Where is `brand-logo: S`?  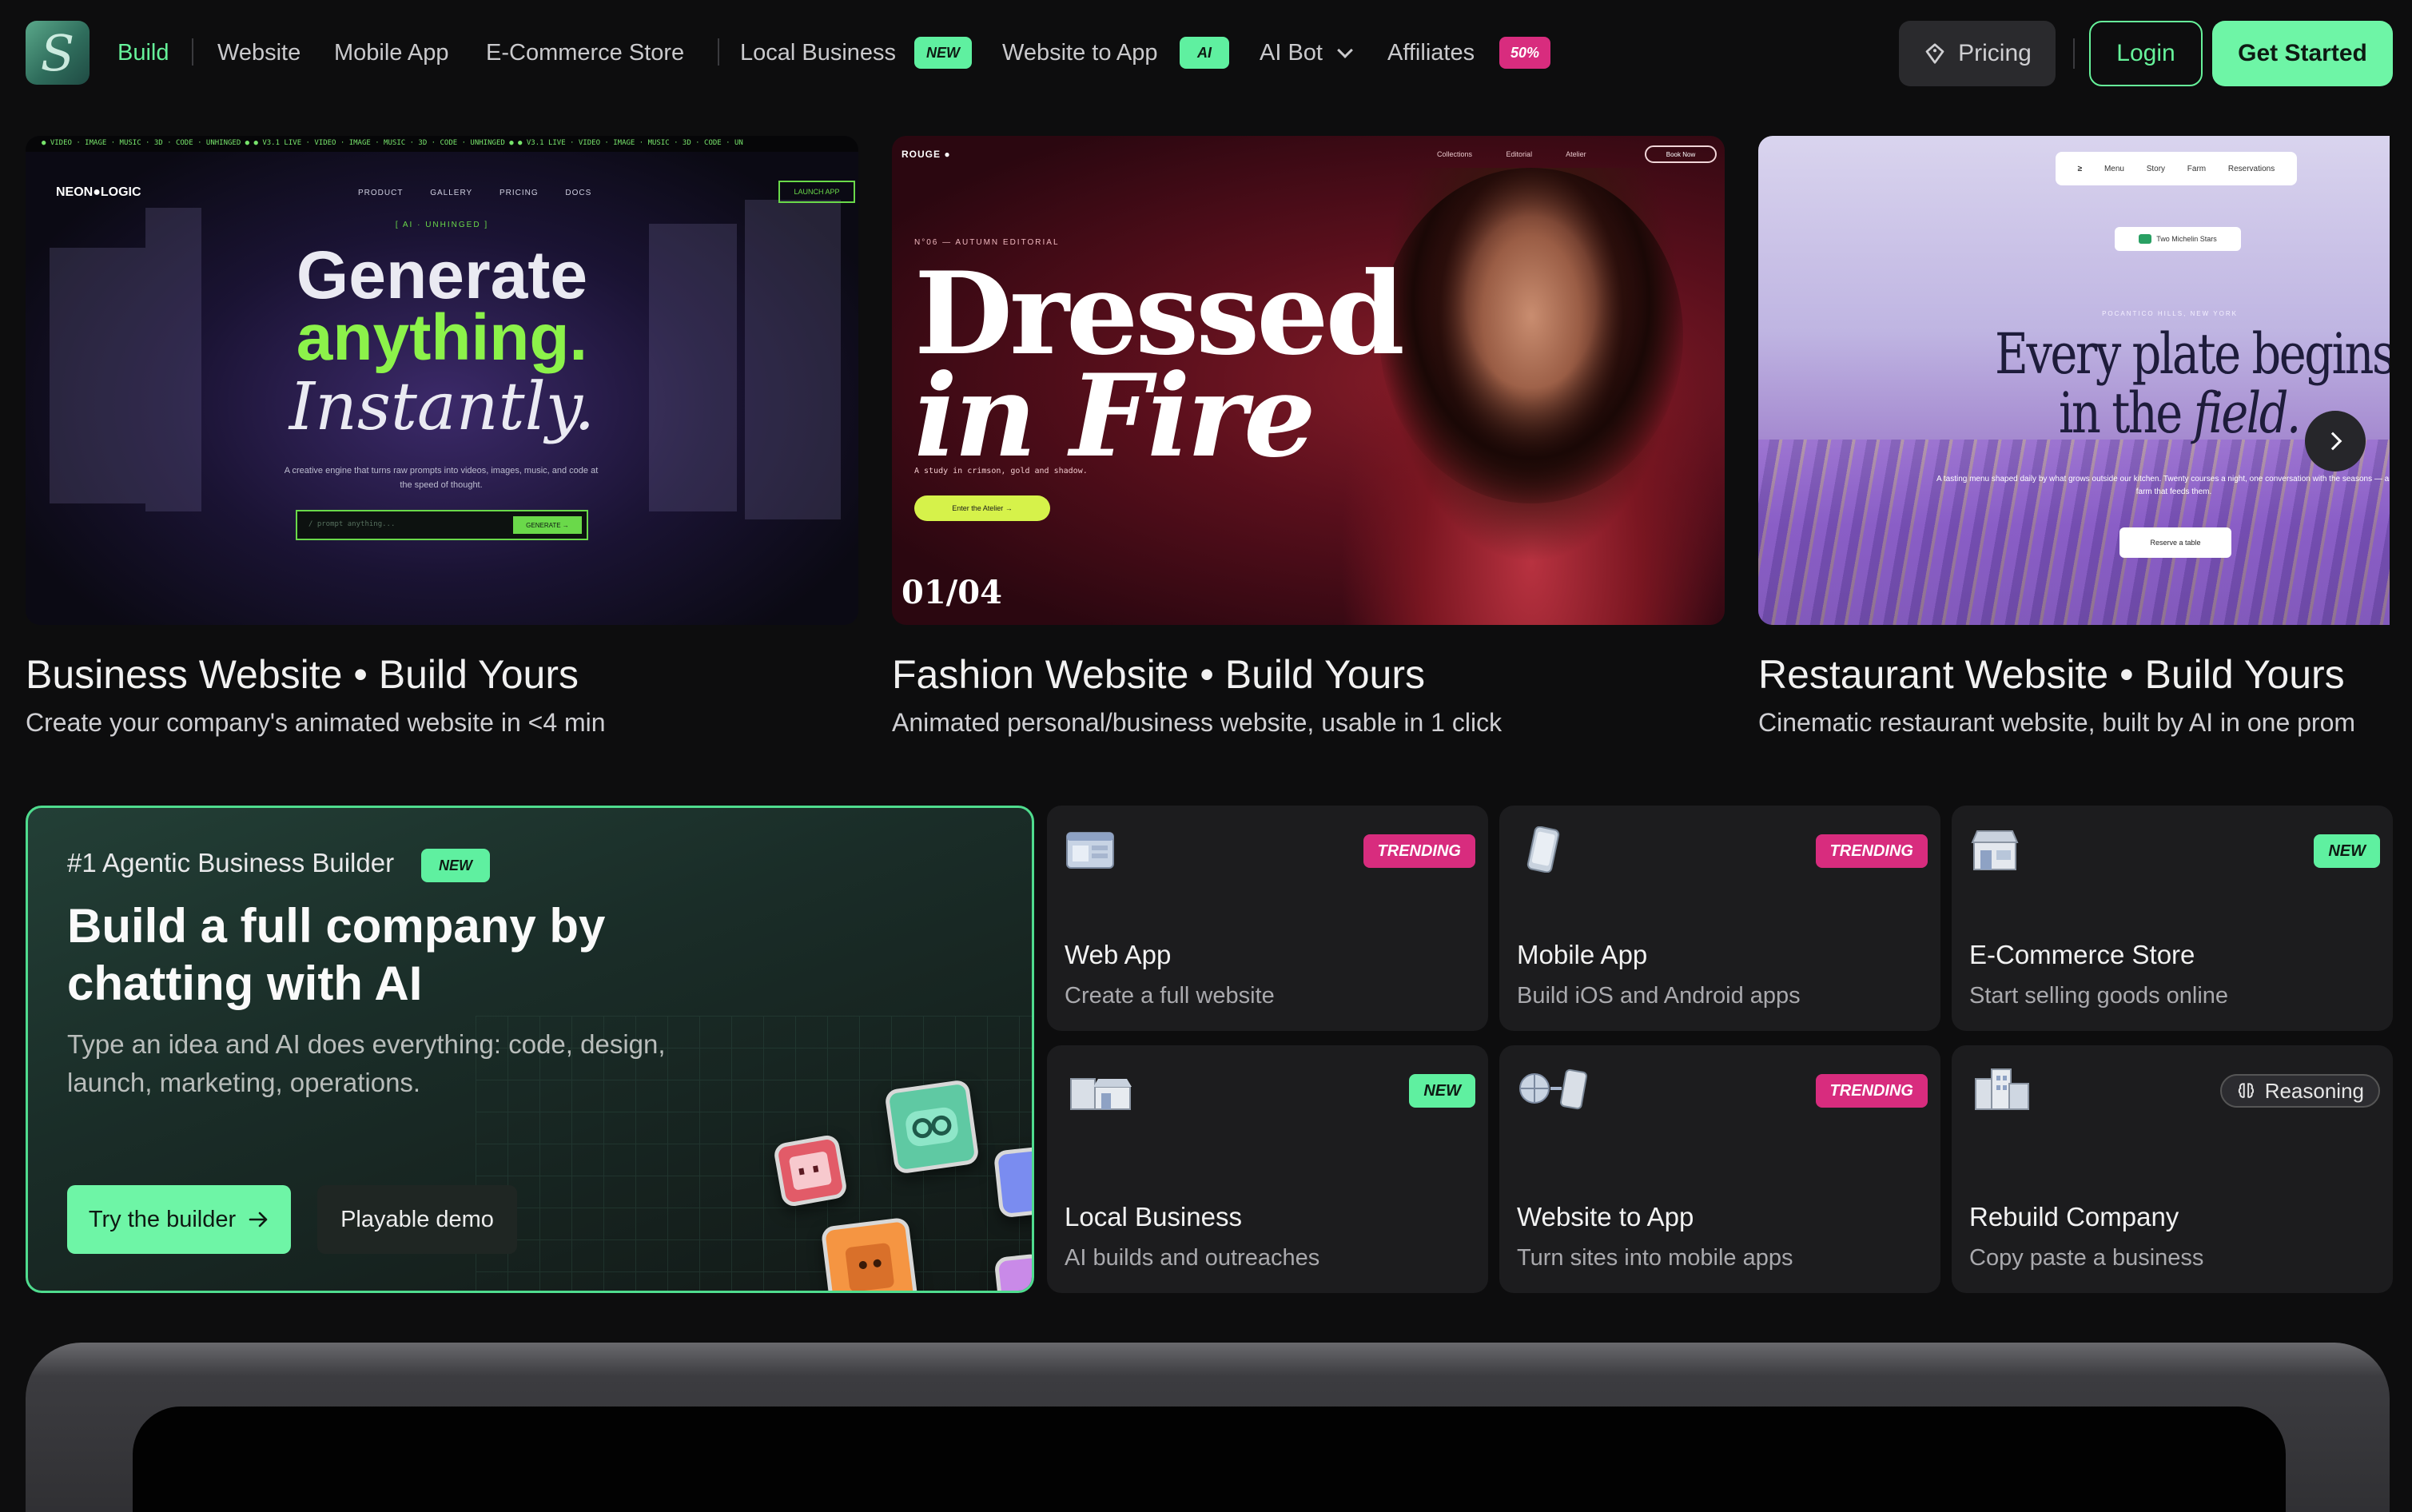 brand-logo: S is located at coordinates (58, 53).